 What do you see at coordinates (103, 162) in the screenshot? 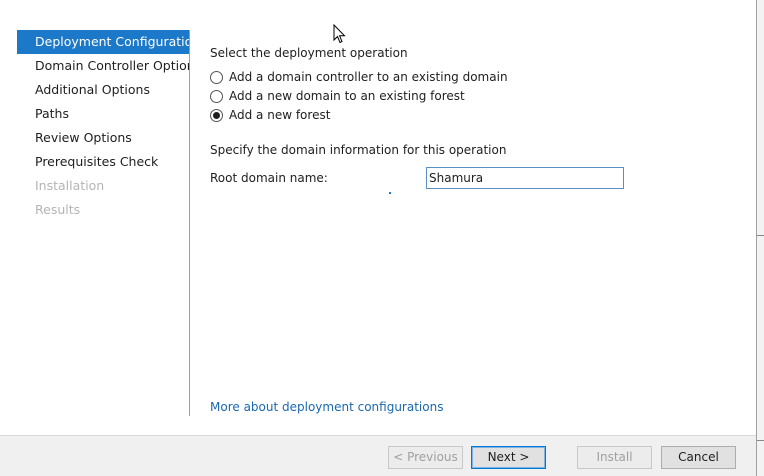
I see `sidebar-item-prerequisites-check: Prerequisites Check` at bounding box center [103, 162].